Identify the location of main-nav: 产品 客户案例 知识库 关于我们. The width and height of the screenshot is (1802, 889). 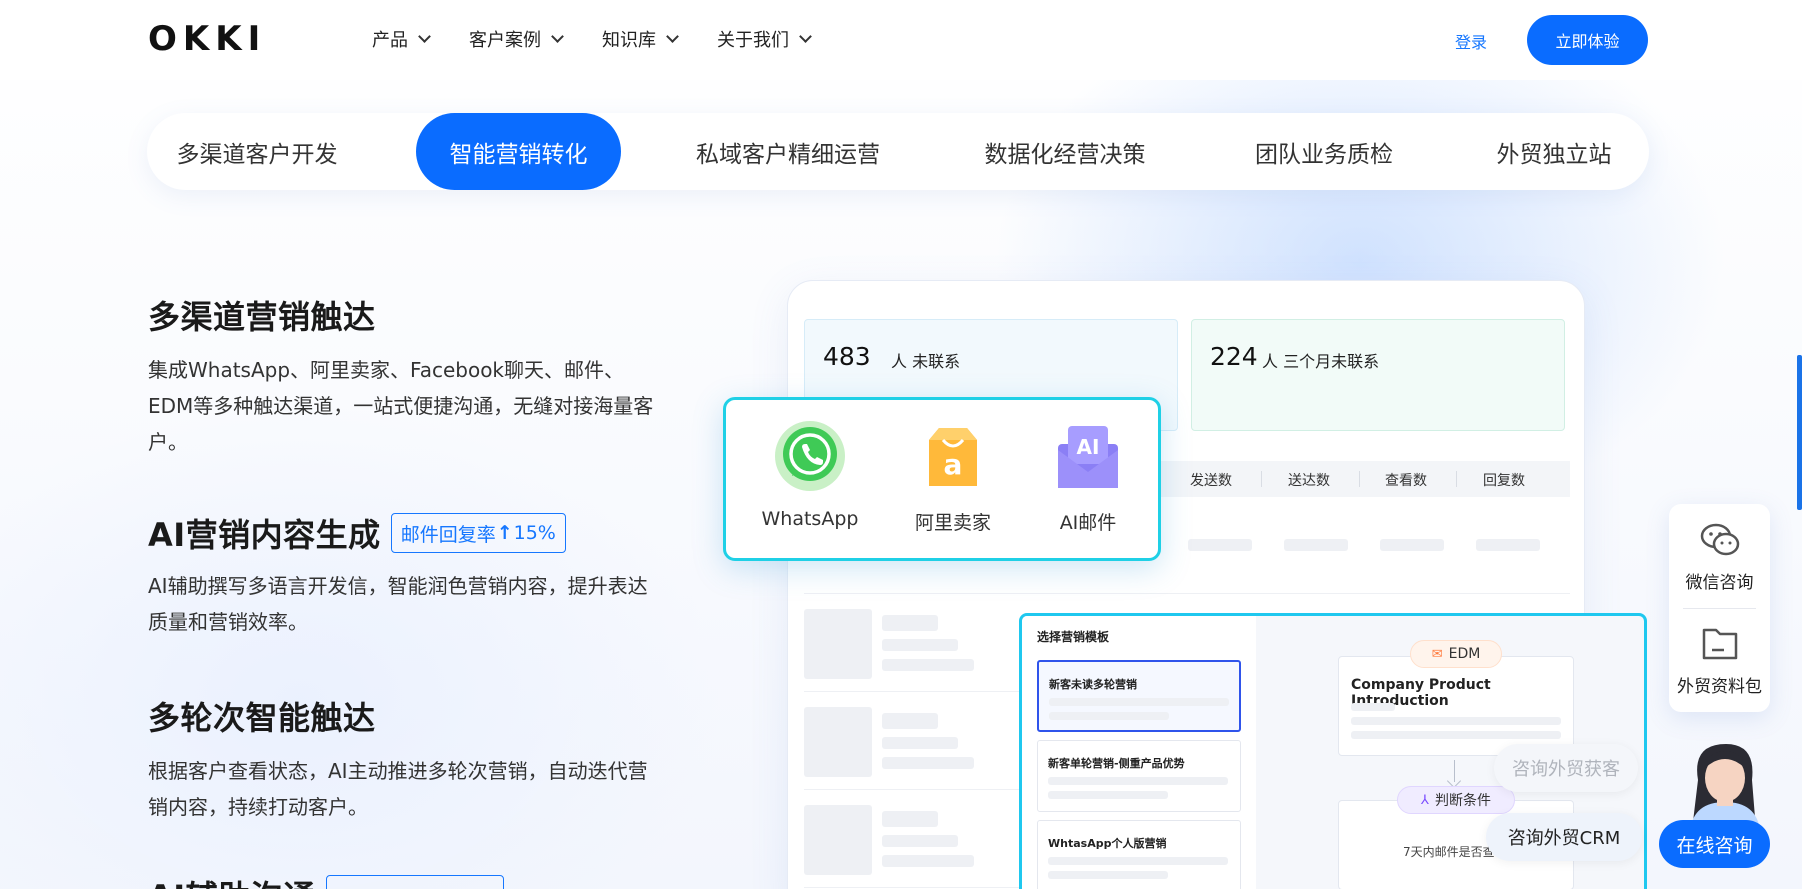
(611, 39).